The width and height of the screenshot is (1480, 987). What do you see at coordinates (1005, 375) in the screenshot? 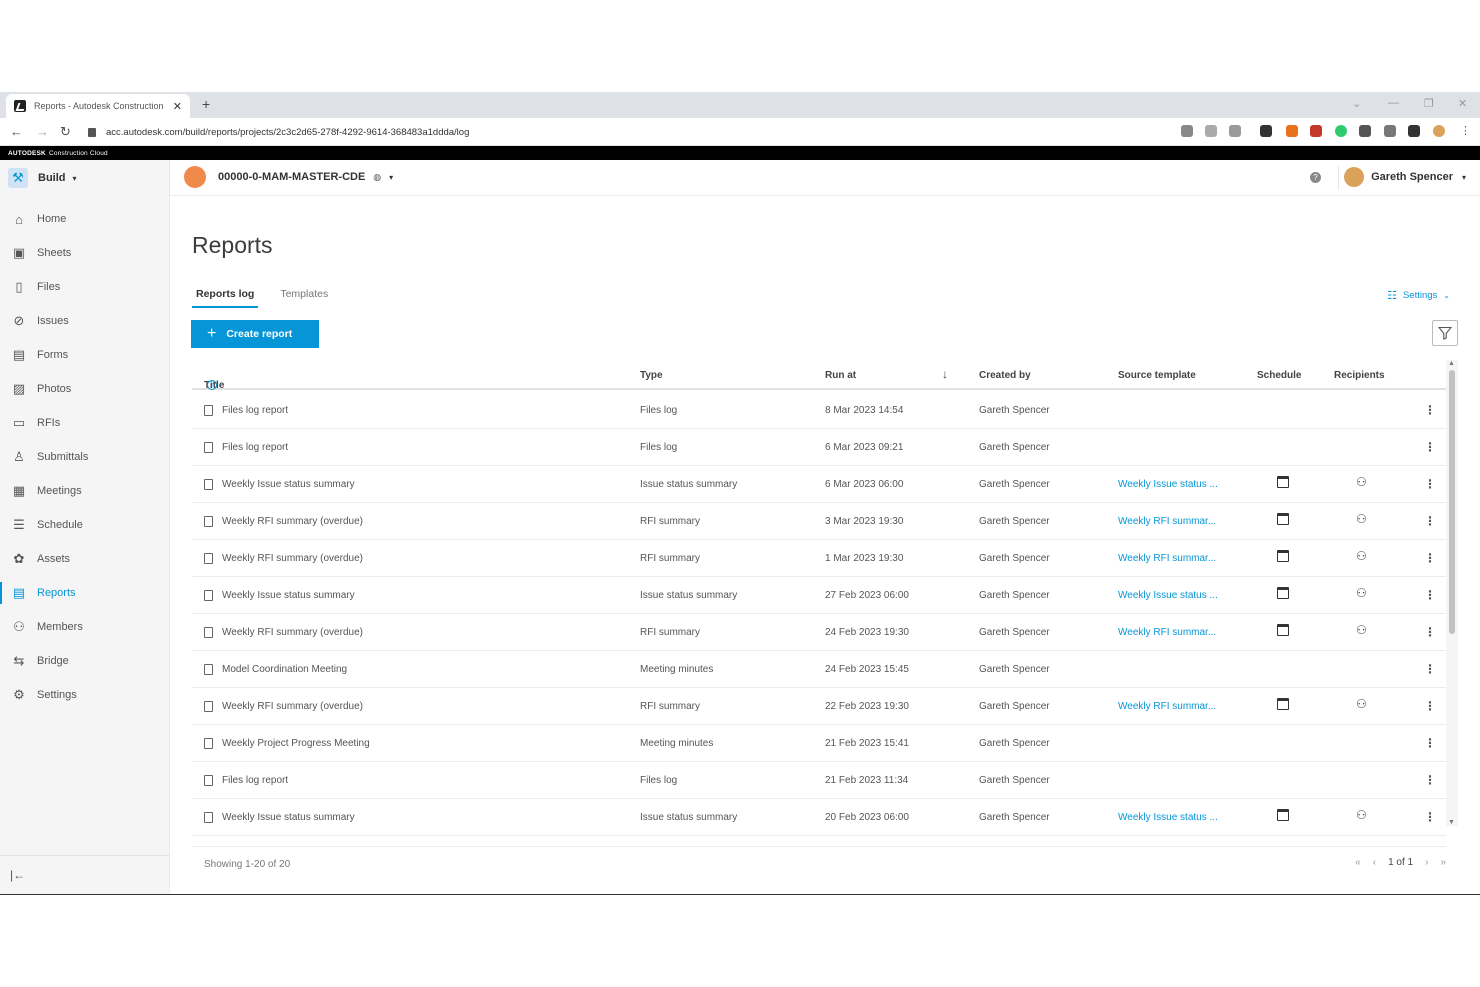
I see `column-header-created-by: Created by` at bounding box center [1005, 375].